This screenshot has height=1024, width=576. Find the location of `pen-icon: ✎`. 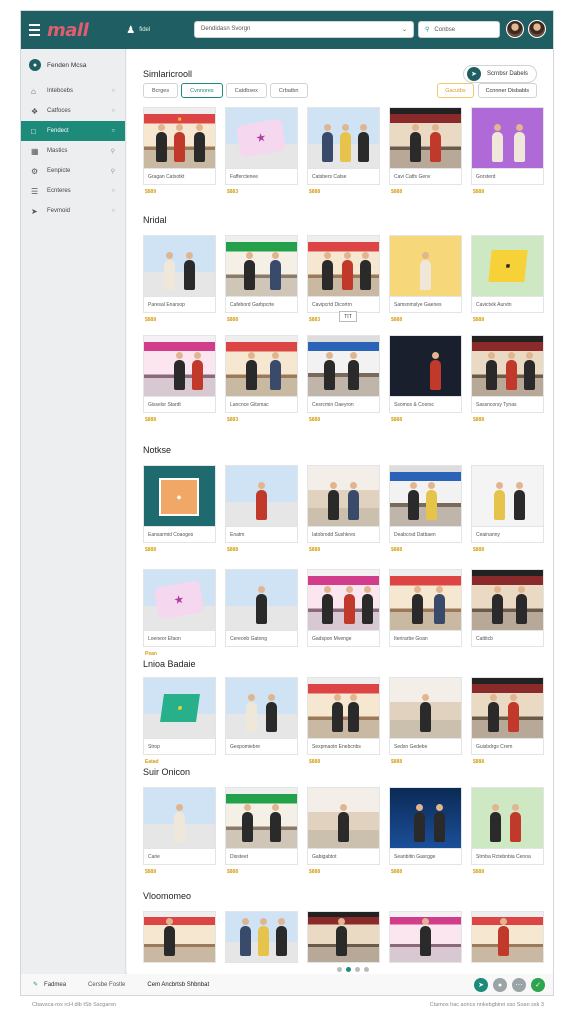

pen-icon: ✎ is located at coordinates (36, 985).